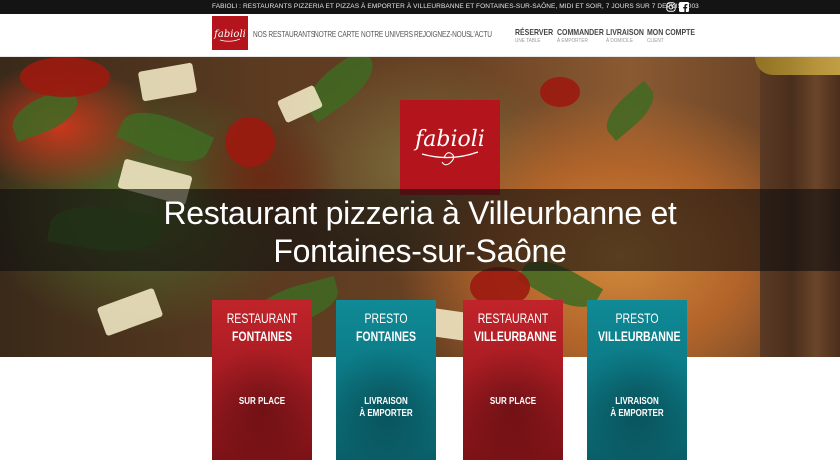 Image resolution: width=840 pixels, height=460 pixels. I want to click on commander-sublabel: À EMPORTER, so click(572, 41).